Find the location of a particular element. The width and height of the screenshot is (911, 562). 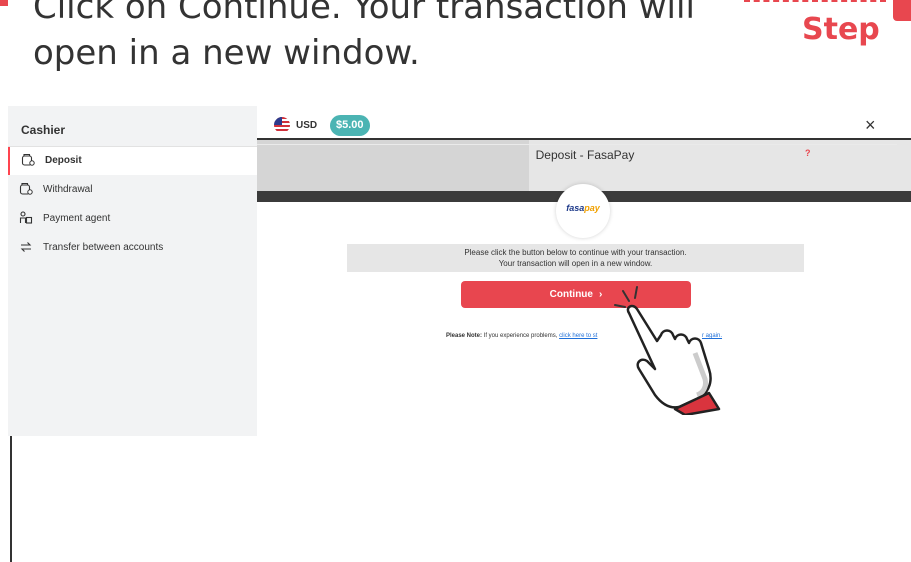

fasapay-logo-text: fasapay is located at coordinates (583, 208).